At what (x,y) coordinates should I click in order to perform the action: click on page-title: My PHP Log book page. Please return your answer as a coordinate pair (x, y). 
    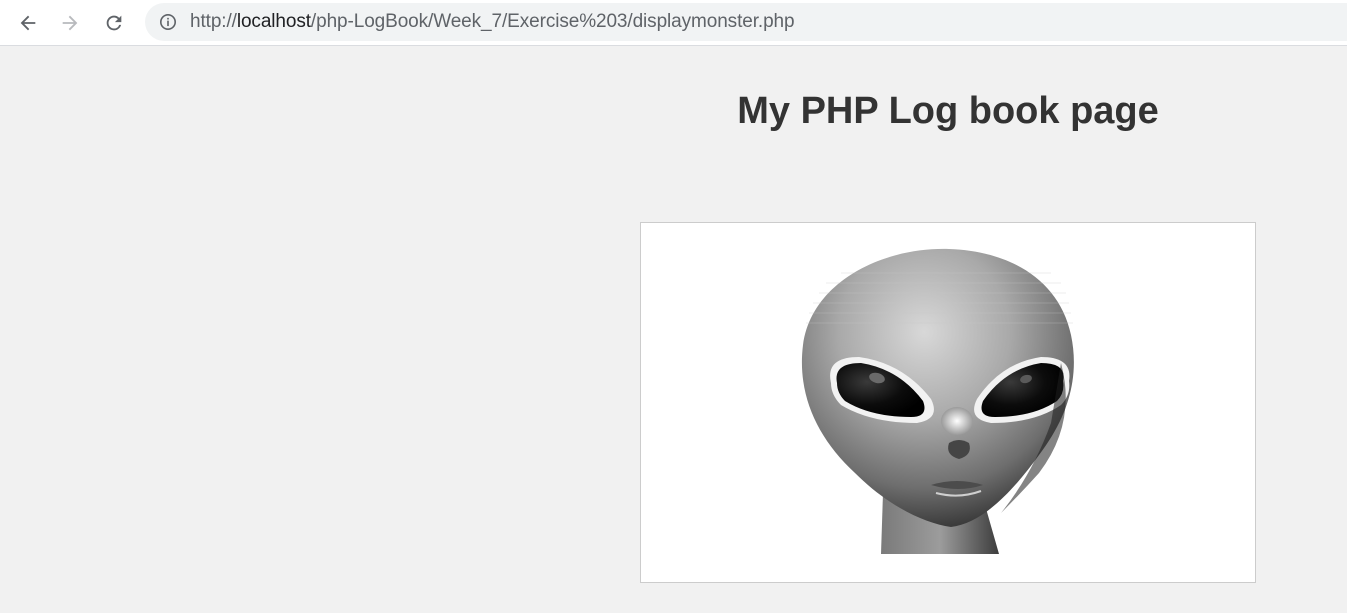
    Looking at the image, I should click on (948, 111).